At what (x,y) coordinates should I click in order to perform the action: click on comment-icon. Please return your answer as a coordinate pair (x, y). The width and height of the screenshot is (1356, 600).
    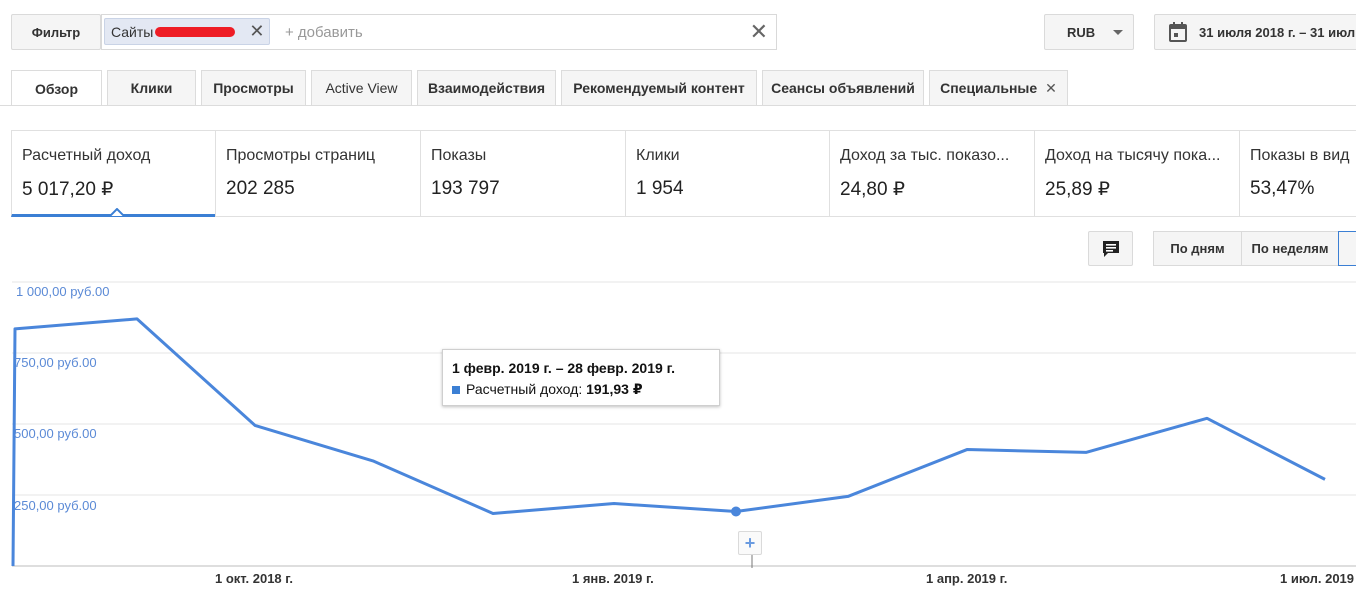
    Looking at the image, I should click on (1110, 248).